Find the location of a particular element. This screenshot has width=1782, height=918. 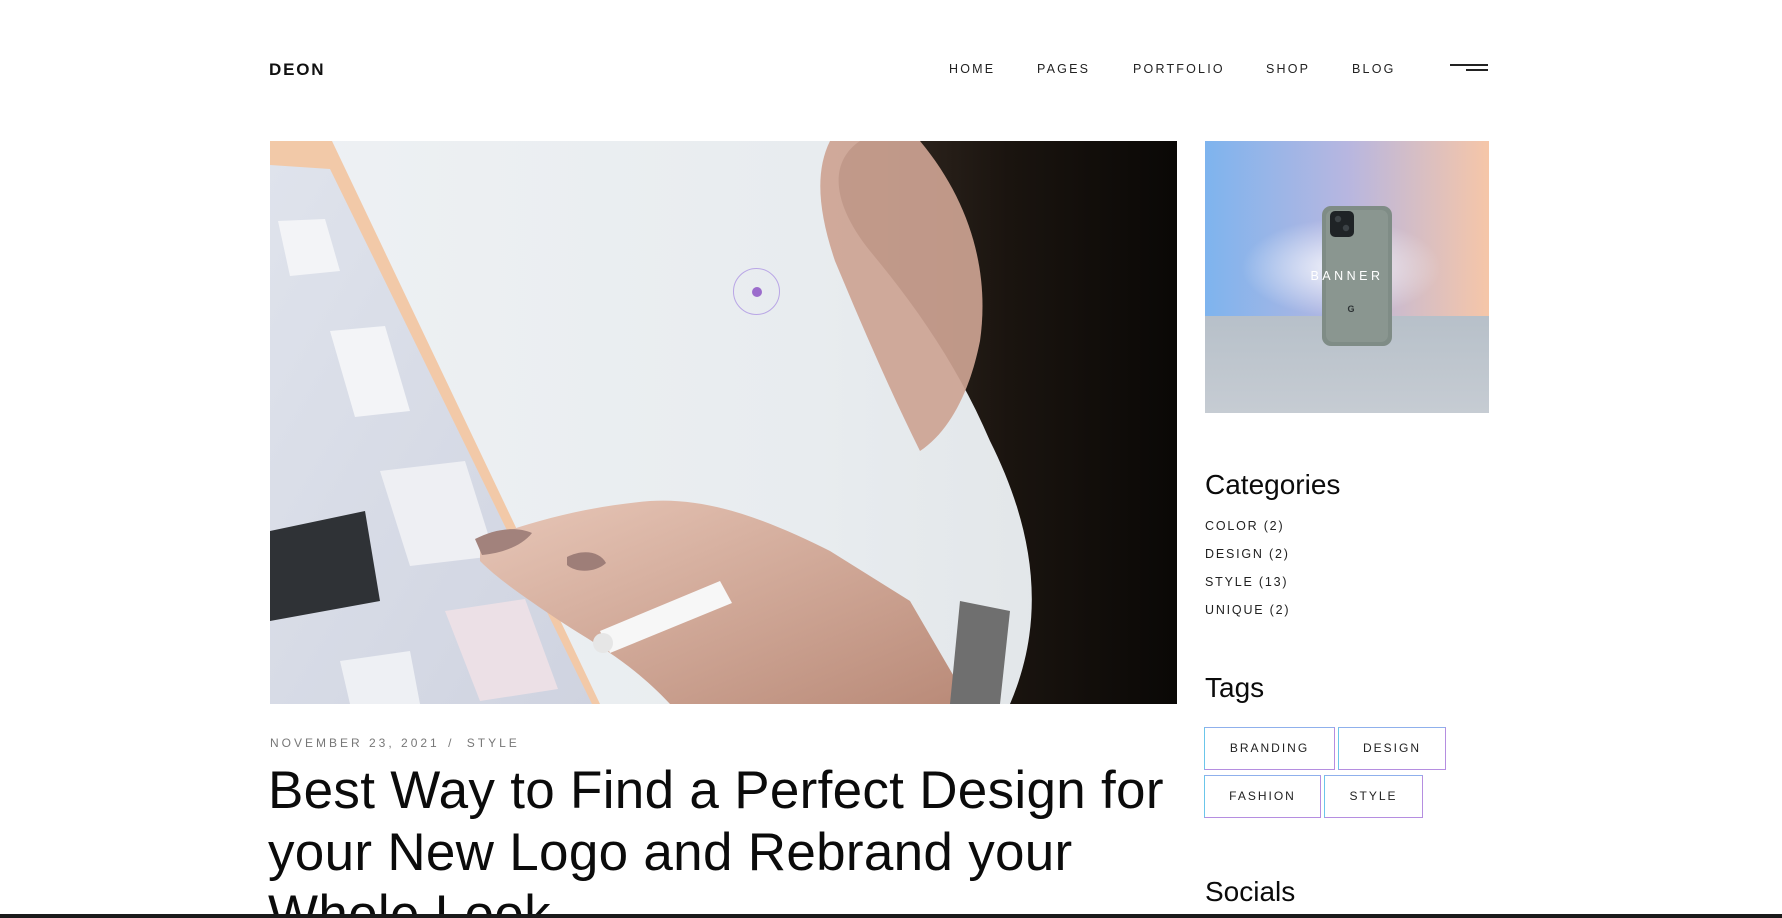

tag-branding: BRANDING is located at coordinates (1269, 748).